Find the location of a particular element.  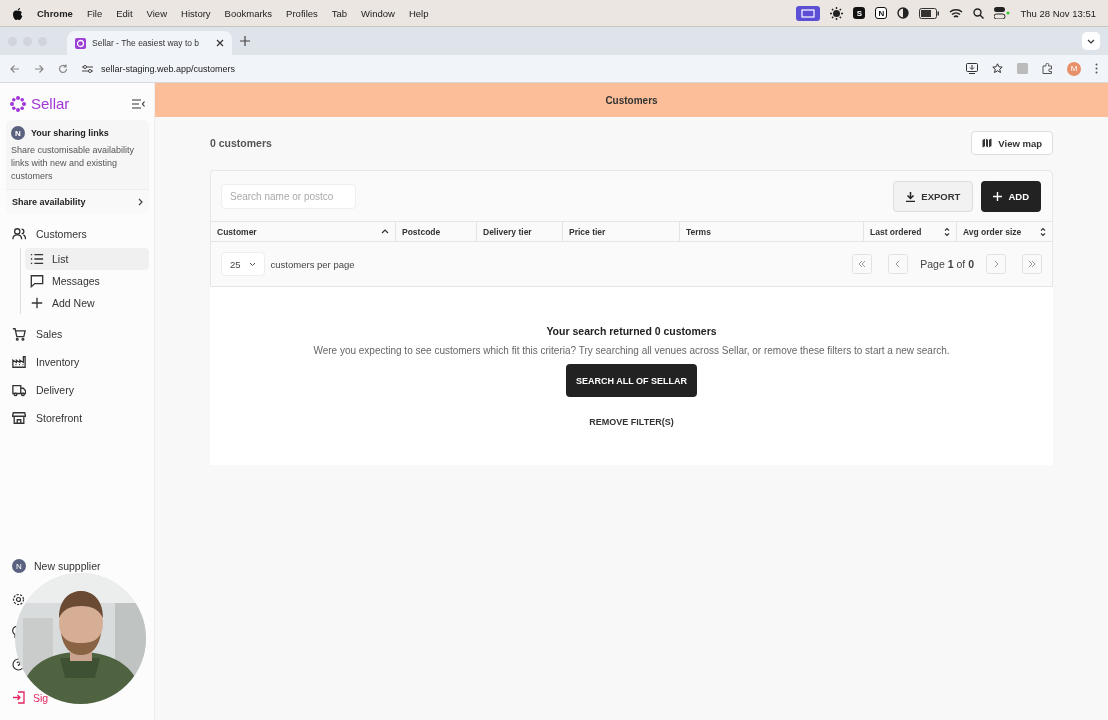

sellar-favicon-icon is located at coordinates (80, 43).